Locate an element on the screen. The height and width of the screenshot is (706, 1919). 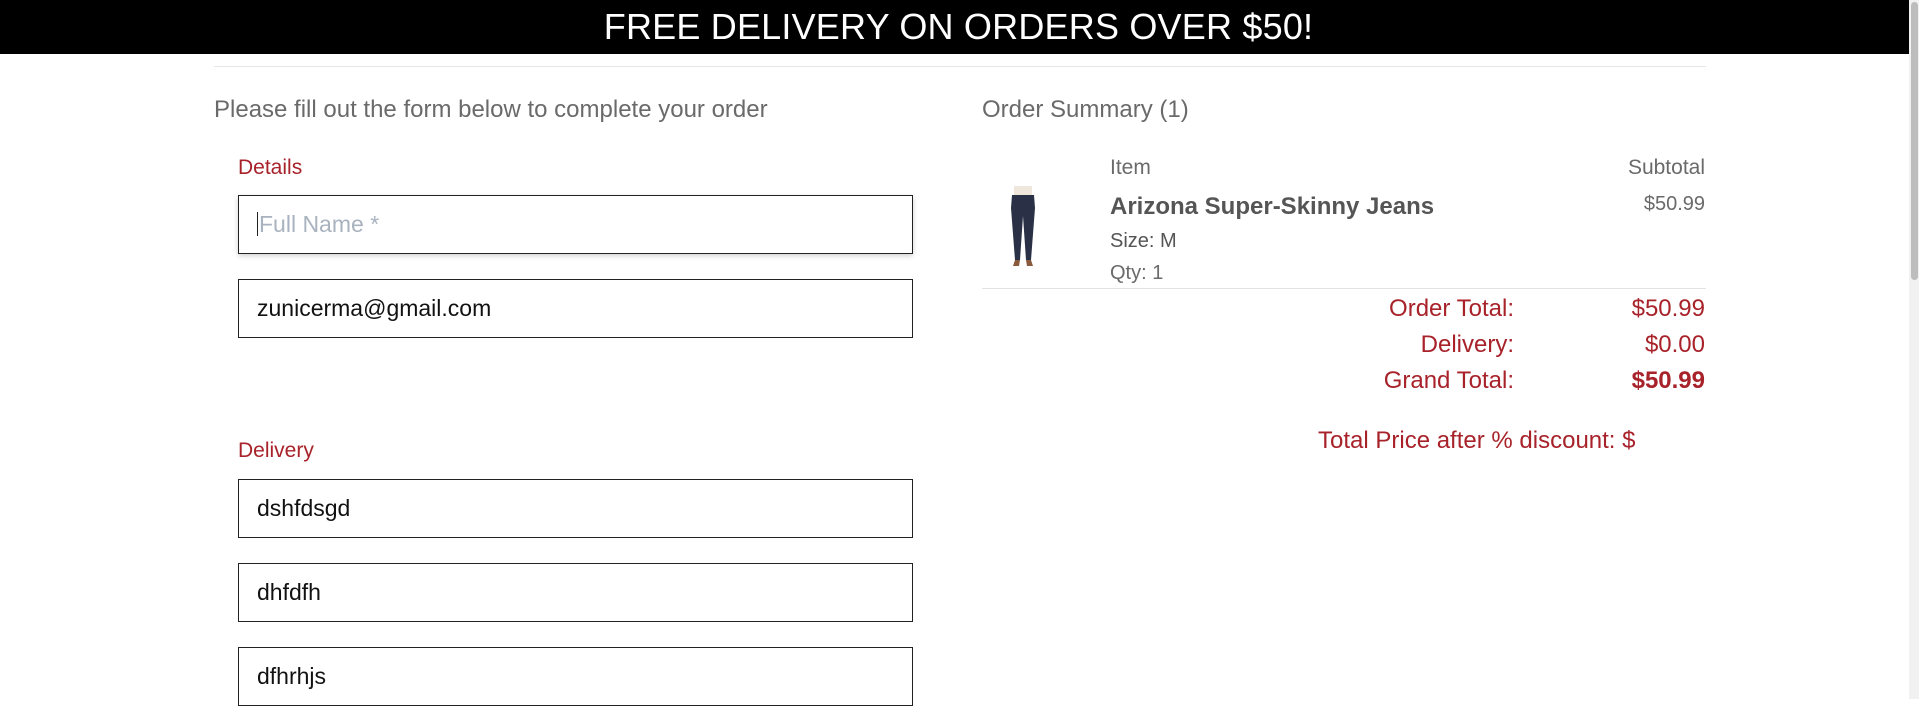
delivery-address-line1-input: dshfdsgd is located at coordinates (575, 508).